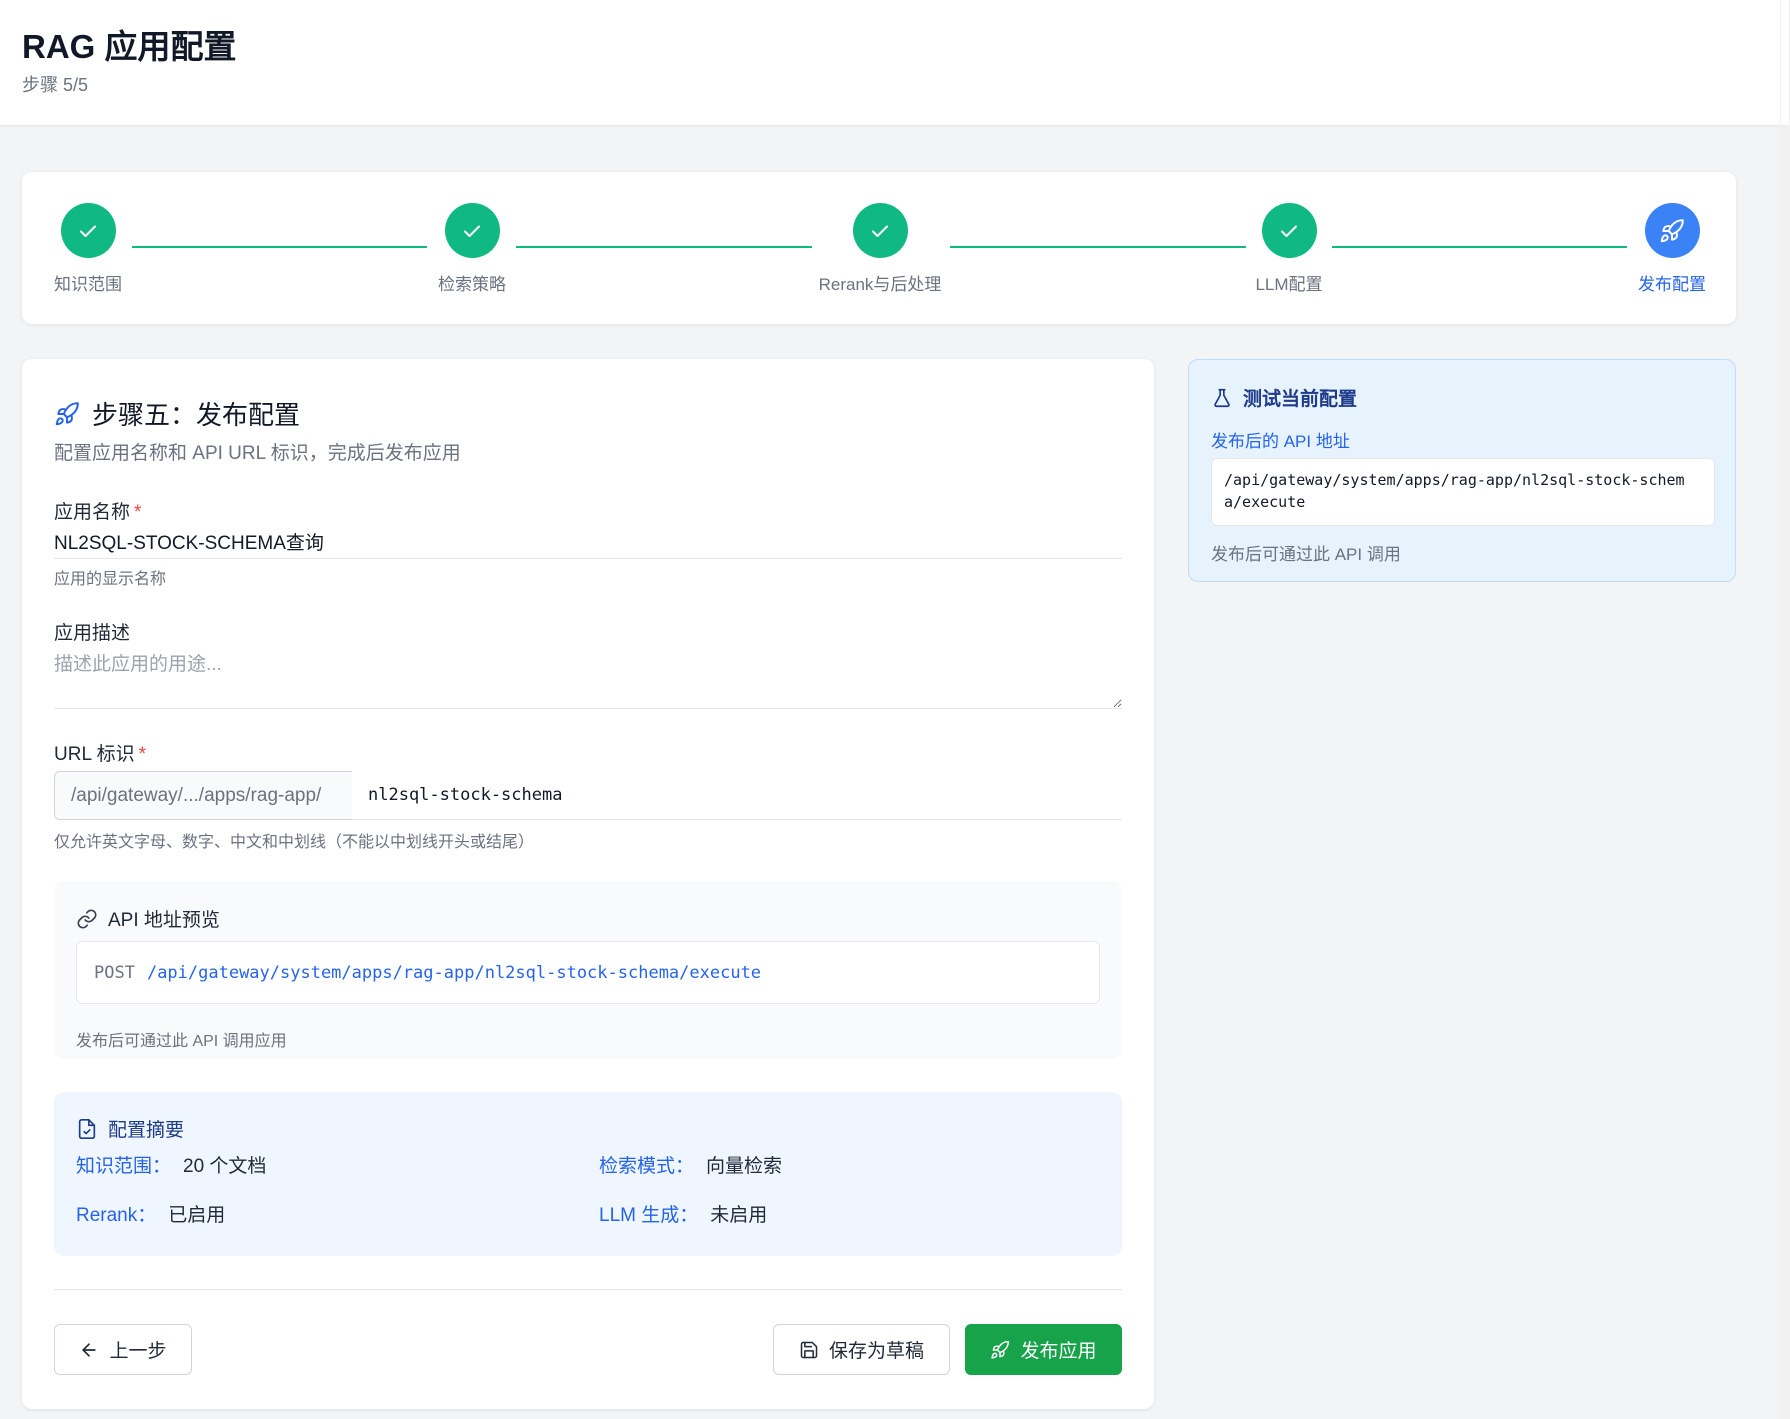  I want to click on step-label: LLM配置, so click(1289, 284).